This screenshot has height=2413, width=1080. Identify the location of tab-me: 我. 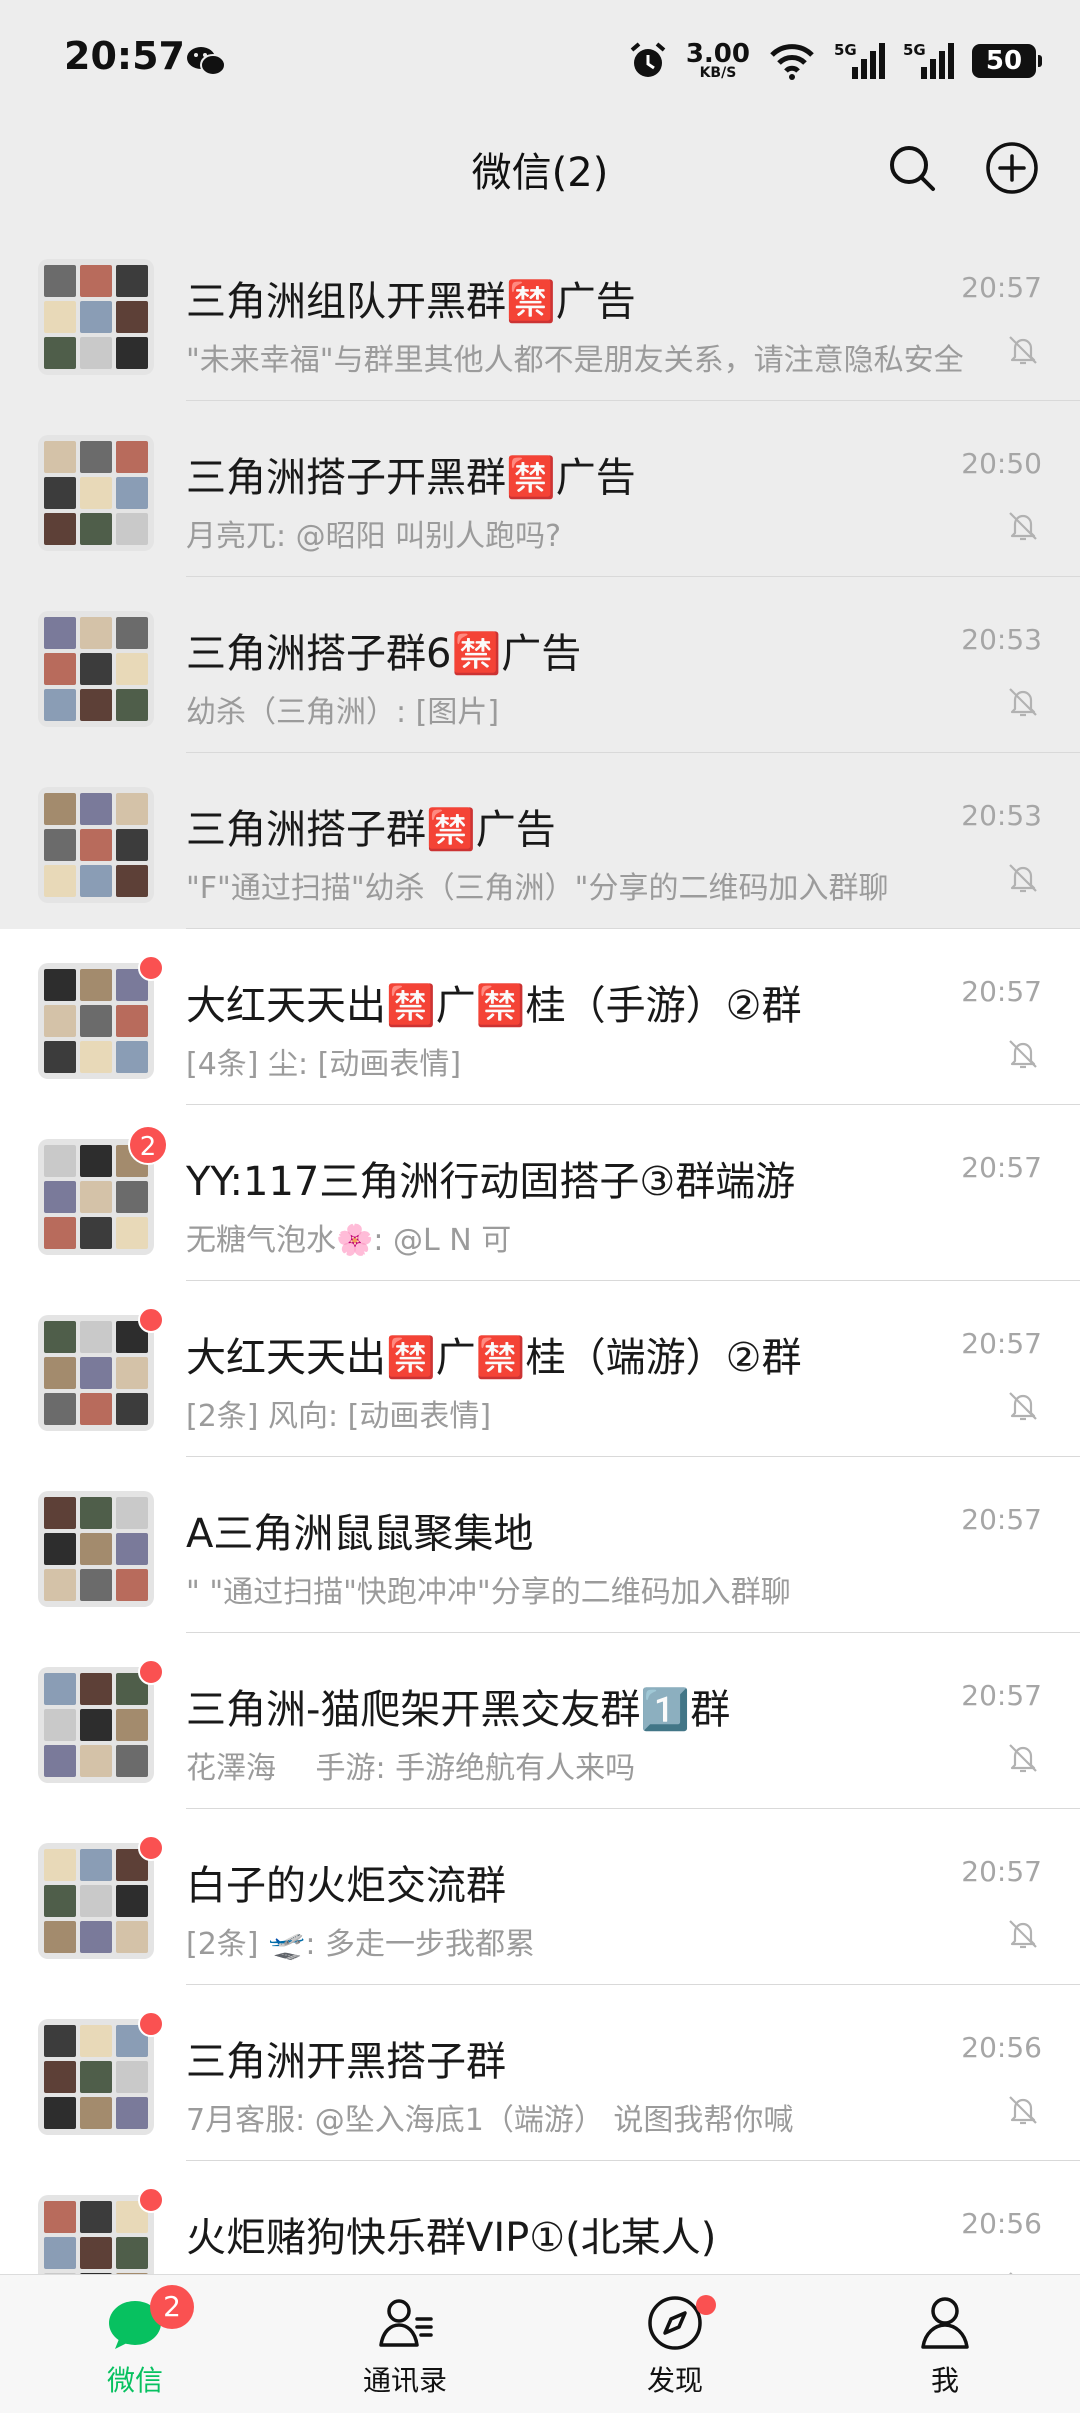
(945, 2344).